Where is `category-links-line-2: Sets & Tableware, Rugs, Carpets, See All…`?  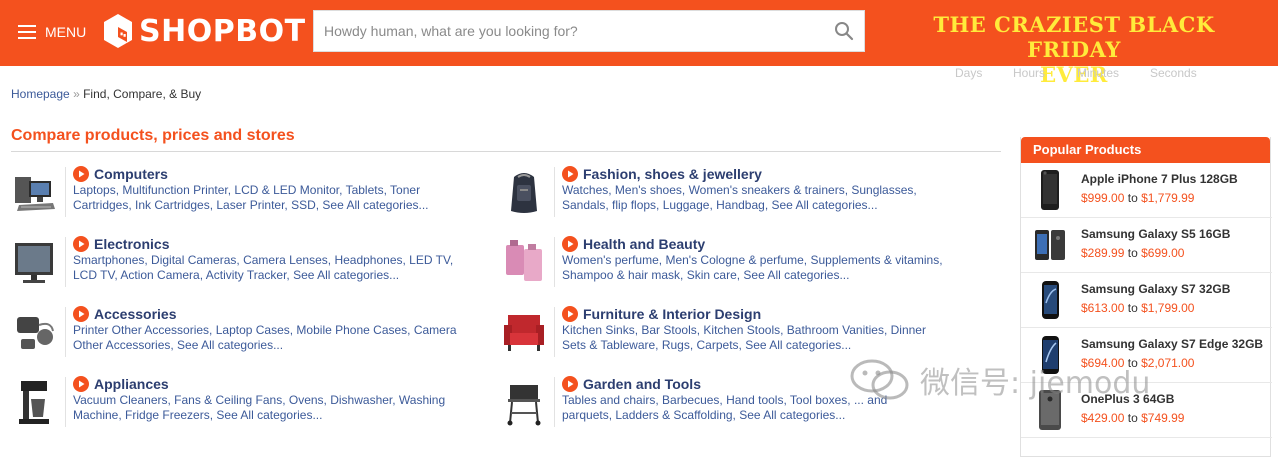 category-links-line-2: Sets & Tableware, Rugs, Carpets, See All… is located at coordinates (777, 345).